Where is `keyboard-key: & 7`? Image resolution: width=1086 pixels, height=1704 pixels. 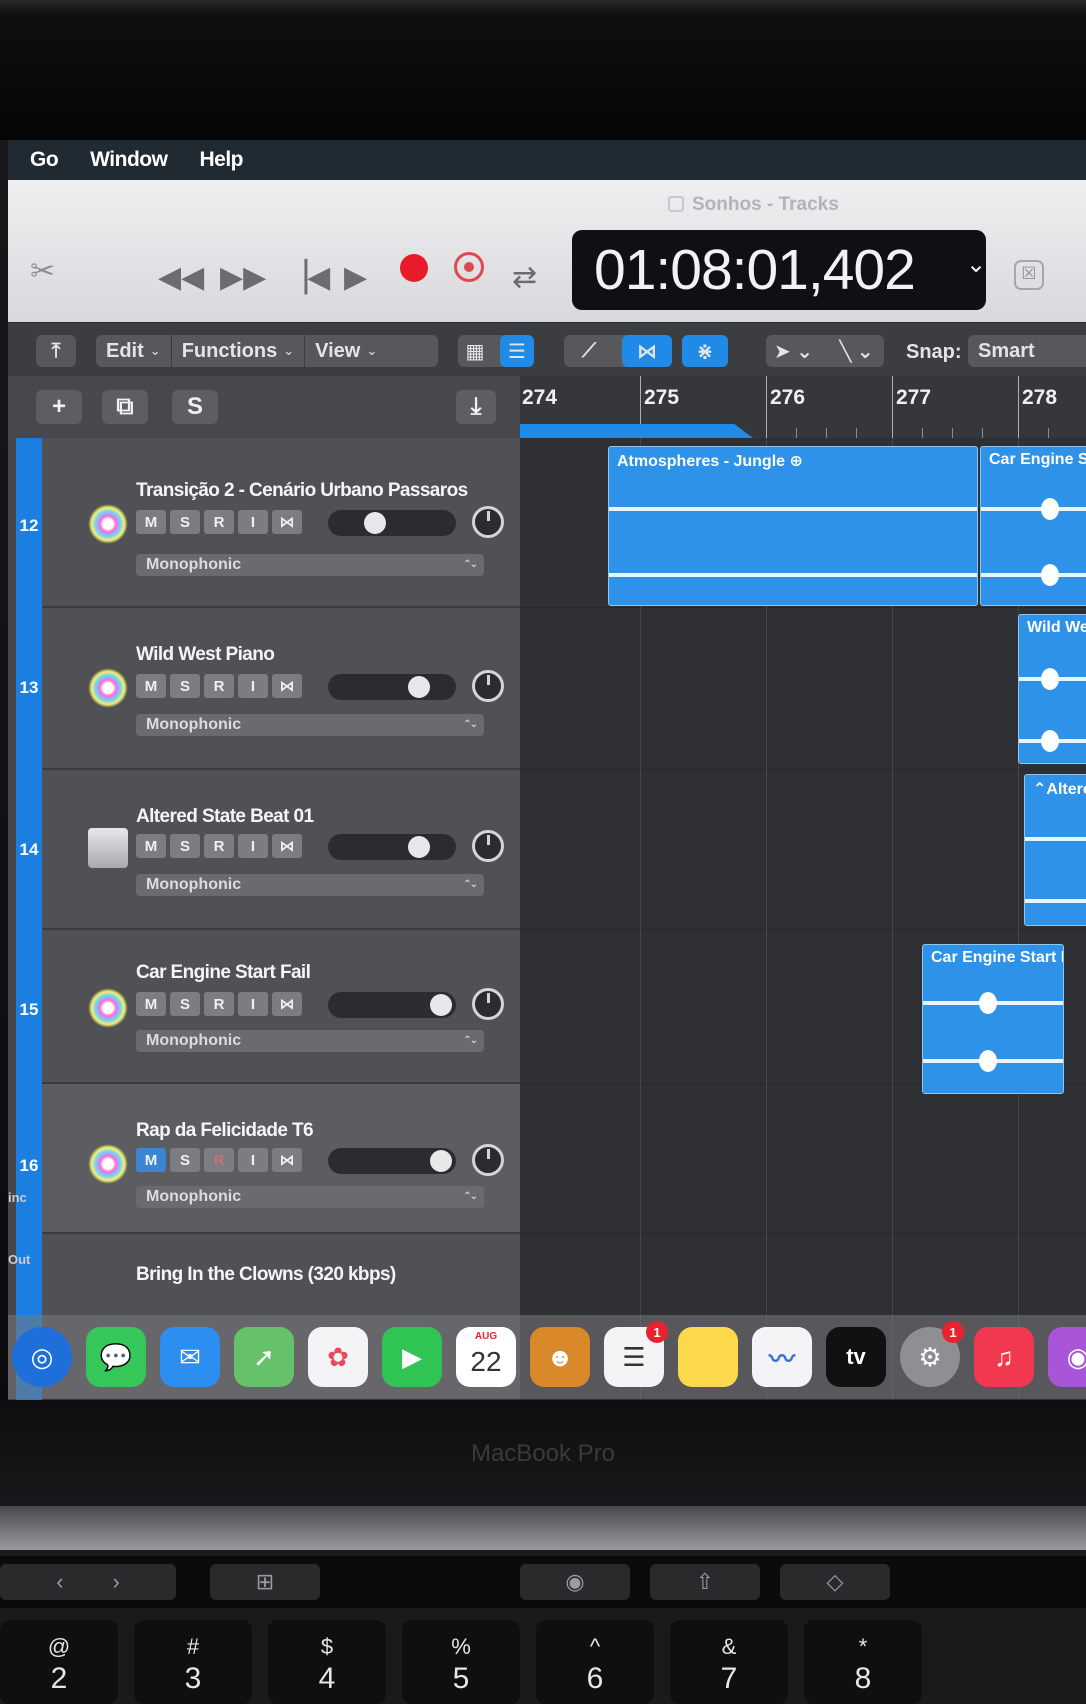
keyboard-key: & 7 is located at coordinates (729, 1662).